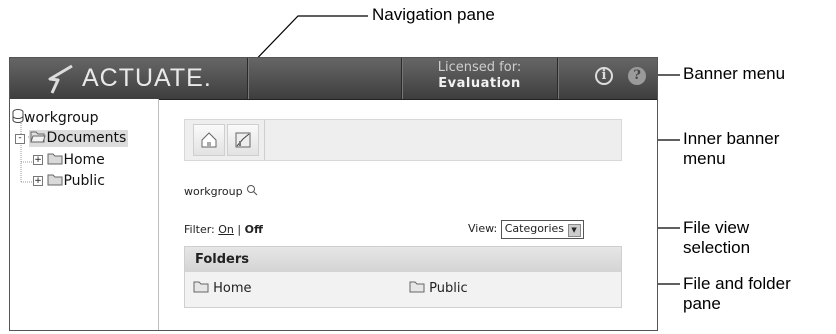  I want to click on filter-on-link: On, so click(226, 229).